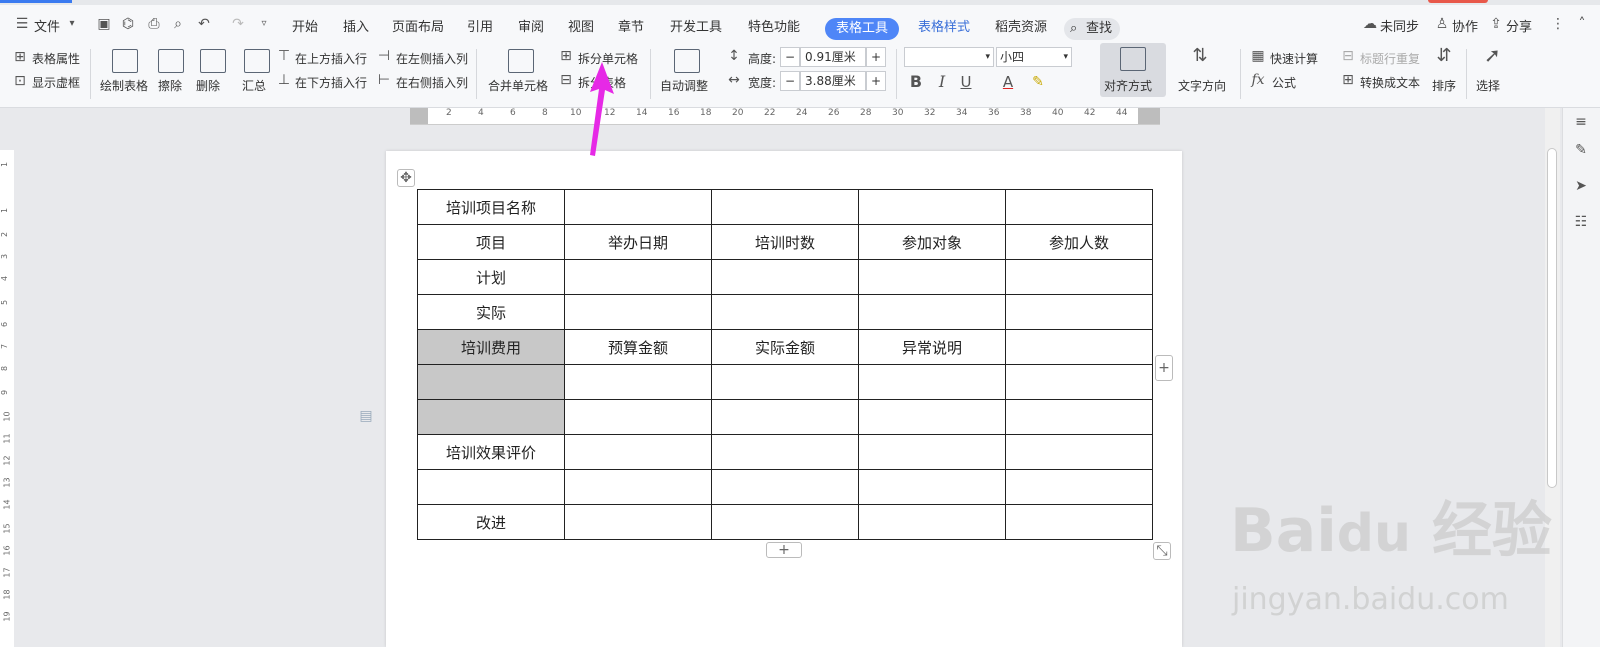 Image resolution: width=1600 pixels, height=647 pixels. I want to click on height-increase-button: +, so click(876, 57).